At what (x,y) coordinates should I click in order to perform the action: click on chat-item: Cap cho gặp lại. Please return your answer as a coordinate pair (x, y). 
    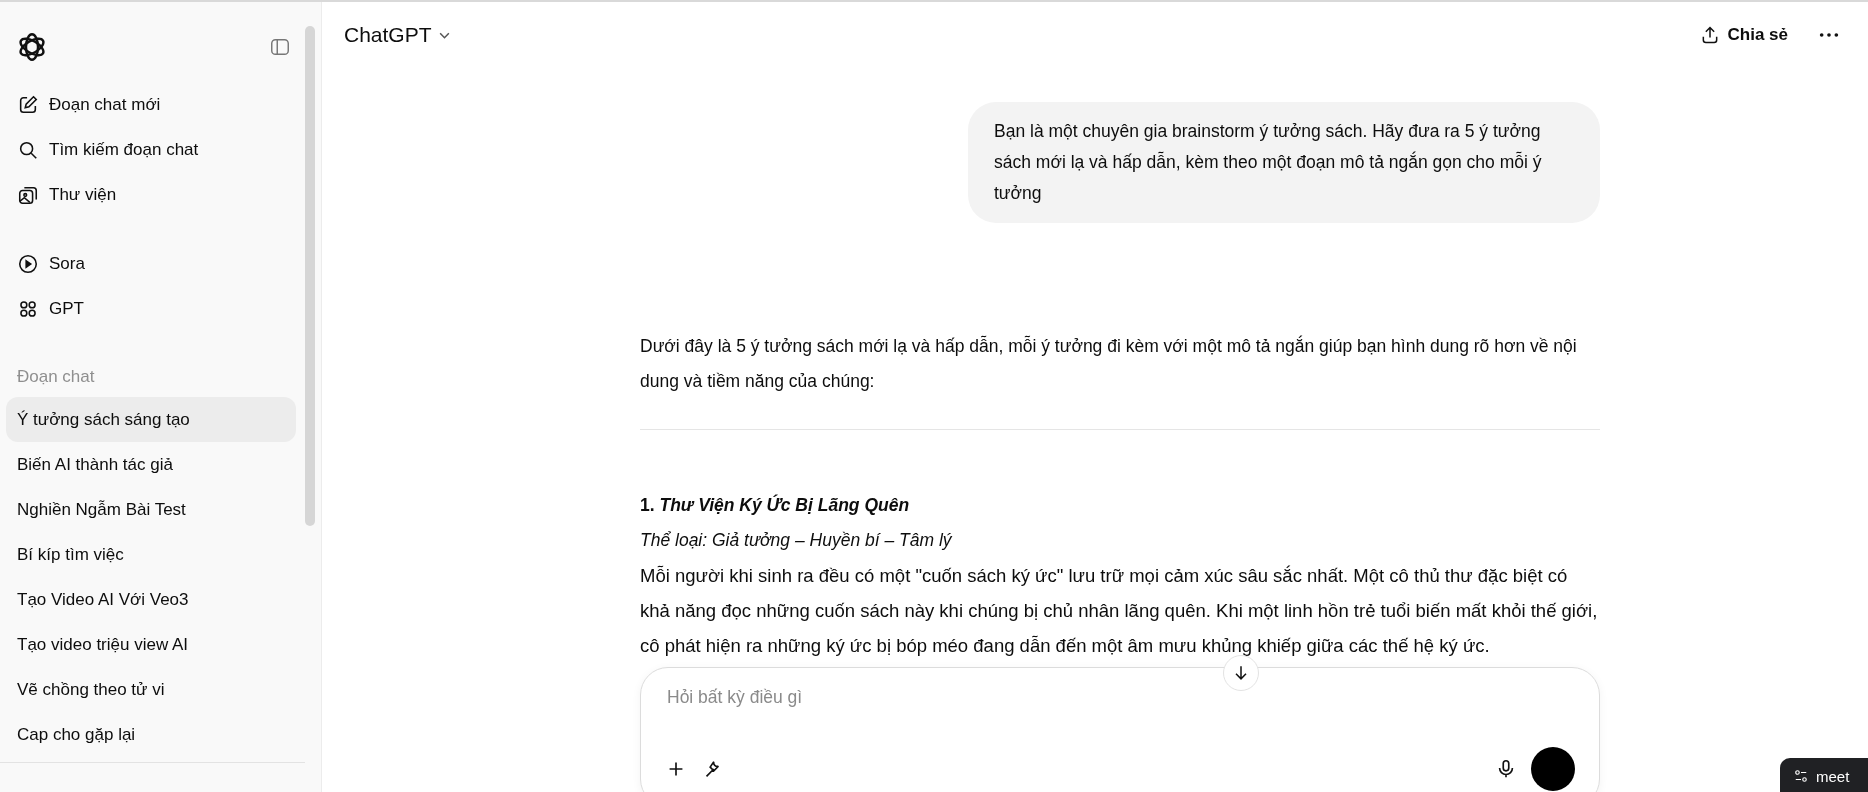
    Looking at the image, I should click on (151, 734).